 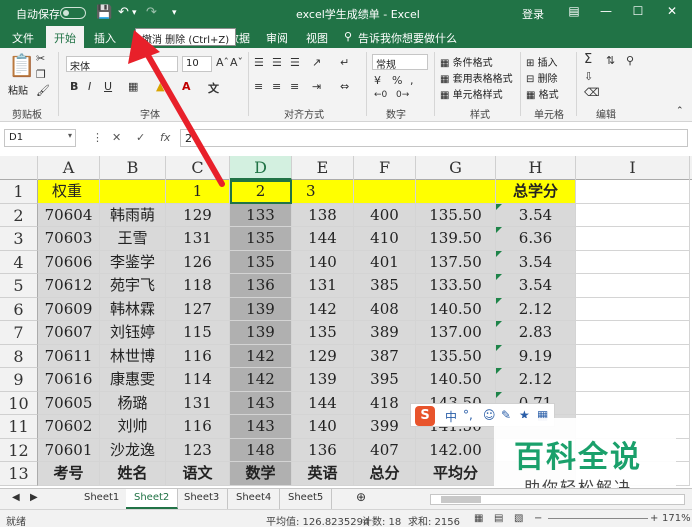 What do you see at coordinates (261, 474) in the screenshot?
I see `cell-d13: 数学` at bounding box center [261, 474].